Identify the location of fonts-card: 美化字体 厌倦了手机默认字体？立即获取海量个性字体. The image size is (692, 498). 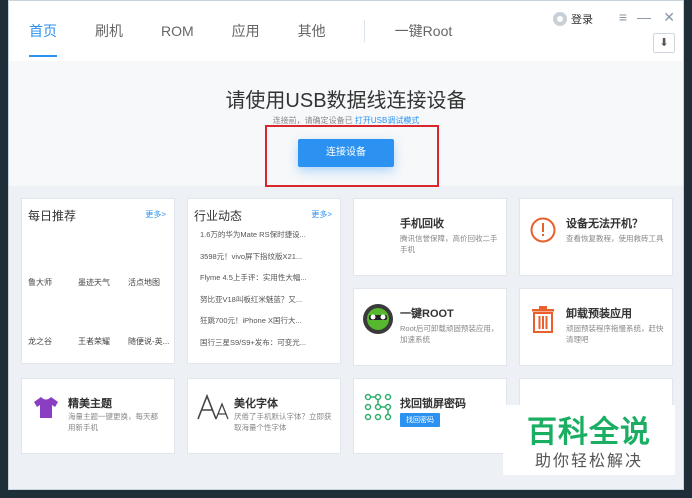
(264, 416).